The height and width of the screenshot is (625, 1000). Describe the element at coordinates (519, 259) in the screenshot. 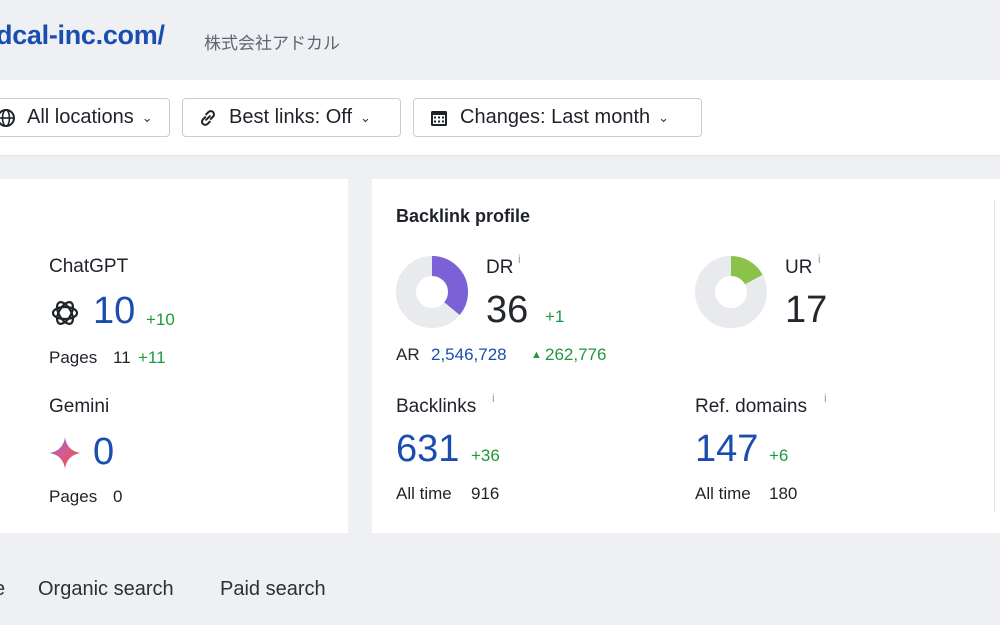

I see `dr-info-icon: i` at that location.